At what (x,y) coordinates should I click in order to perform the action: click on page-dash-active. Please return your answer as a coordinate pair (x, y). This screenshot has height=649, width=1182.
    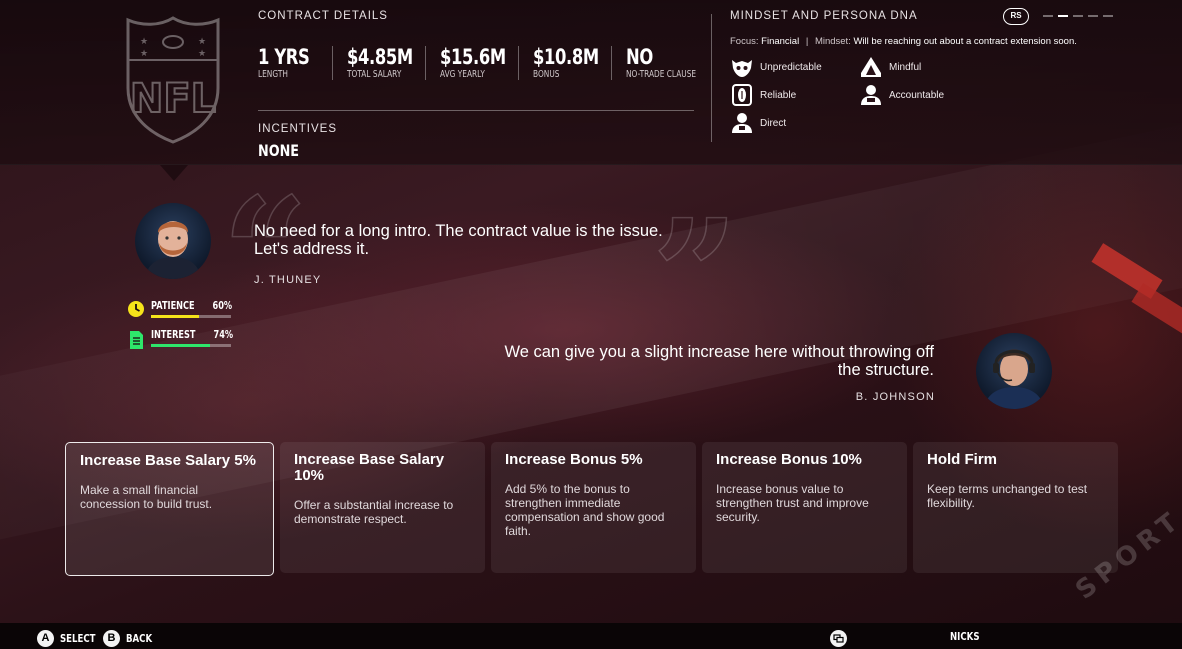
    Looking at the image, I should click on (1063, 16).